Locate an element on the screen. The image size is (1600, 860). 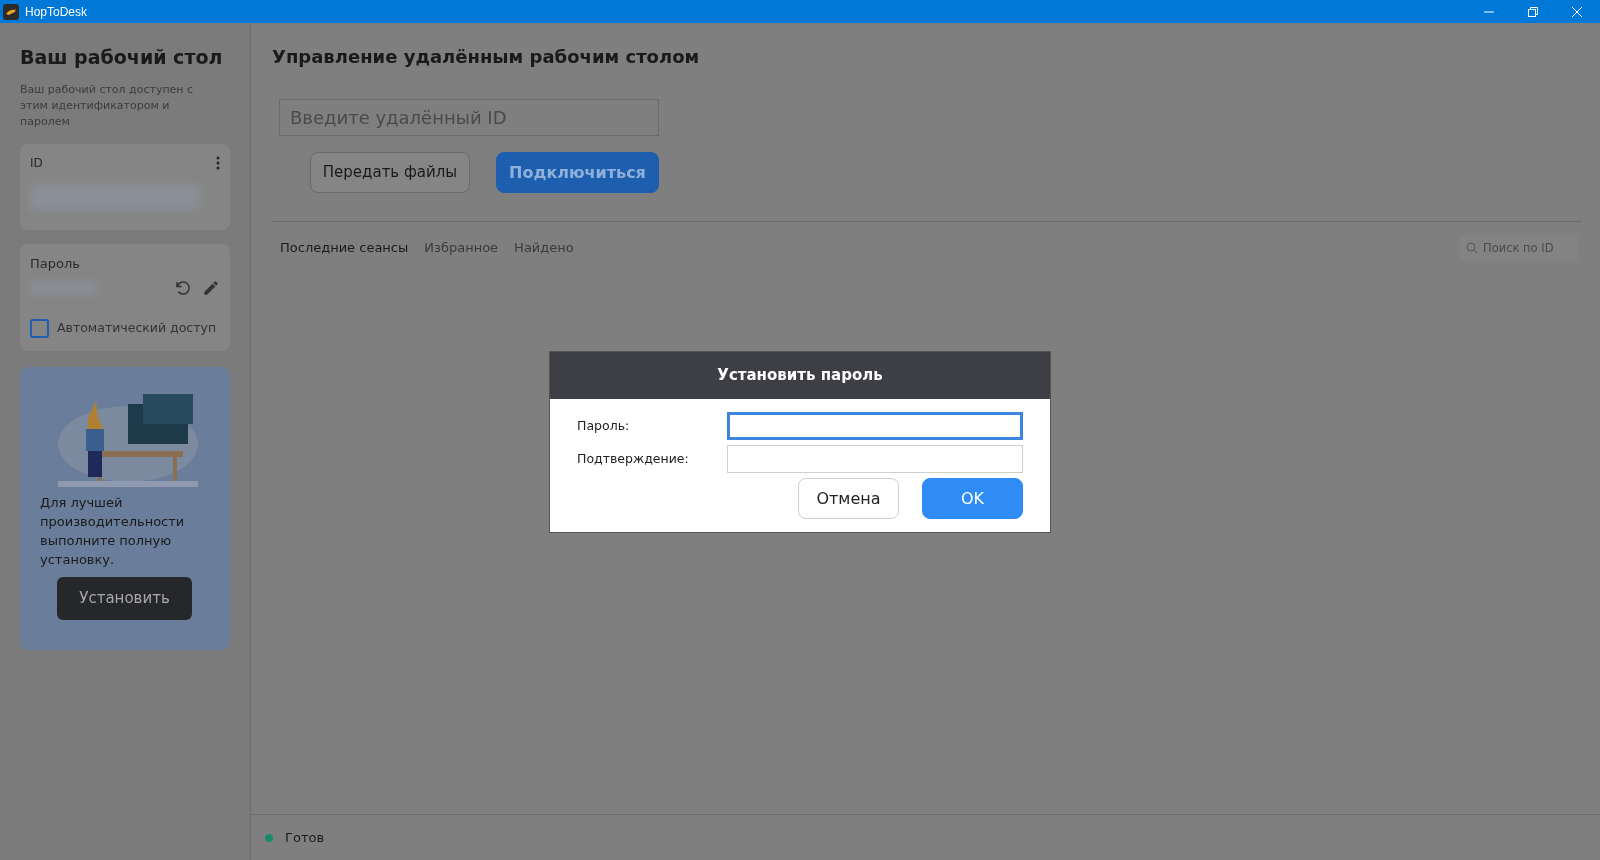
refresh-icon is located at coordinates (183, 288).